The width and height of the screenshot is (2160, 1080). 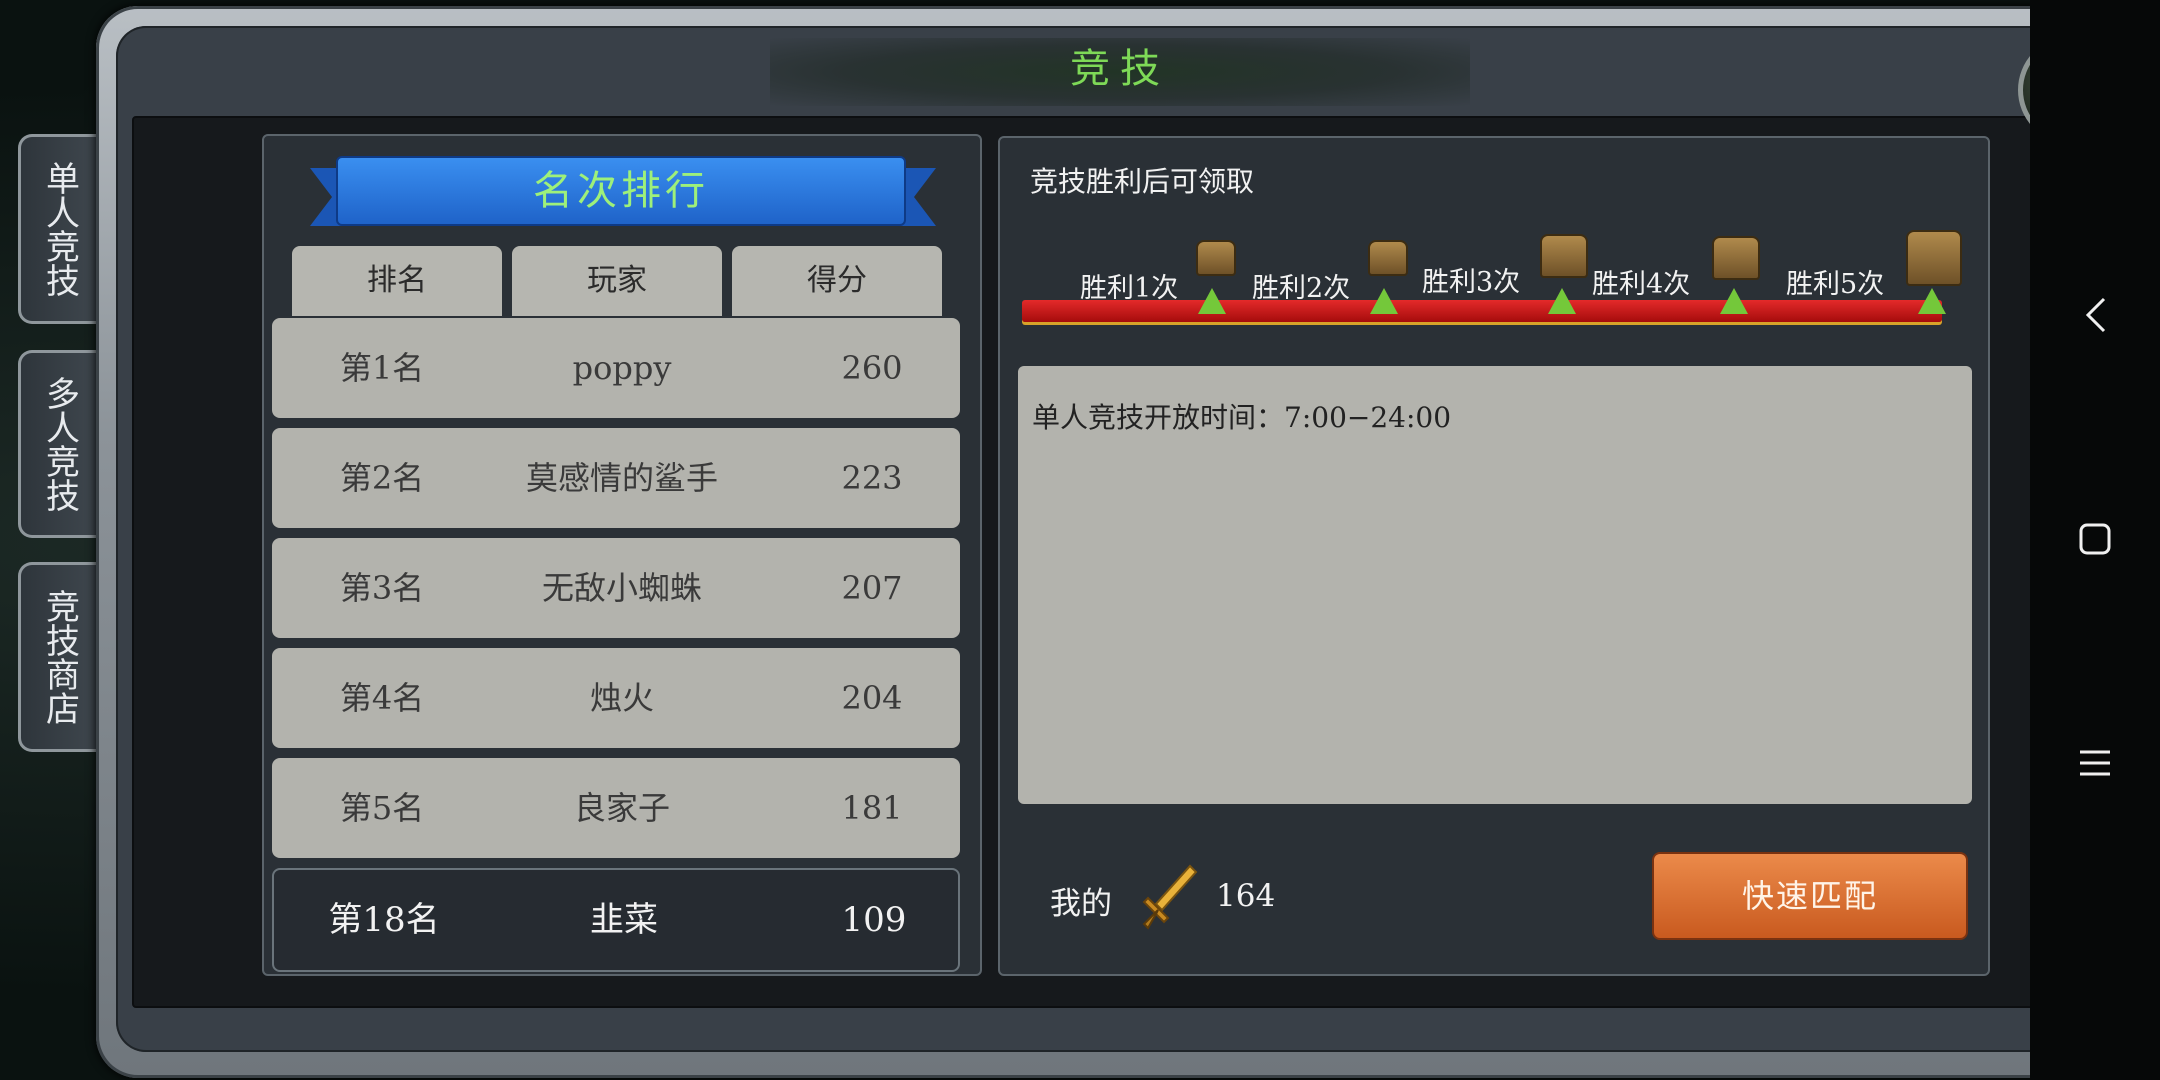 What do you see at coordinates (382, 698) in the screenshot?
I see `rank-cell: 第4名` at bounding box center [382, 698].